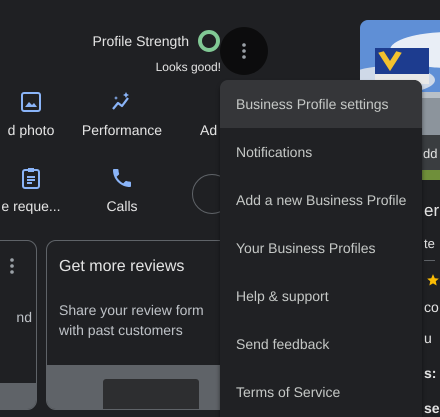 Image resolution: width=440 pixels, height=417 pixels. Describe the element at coordinates (428, 338) in the screenshot. I see `description-text: u` at that location.